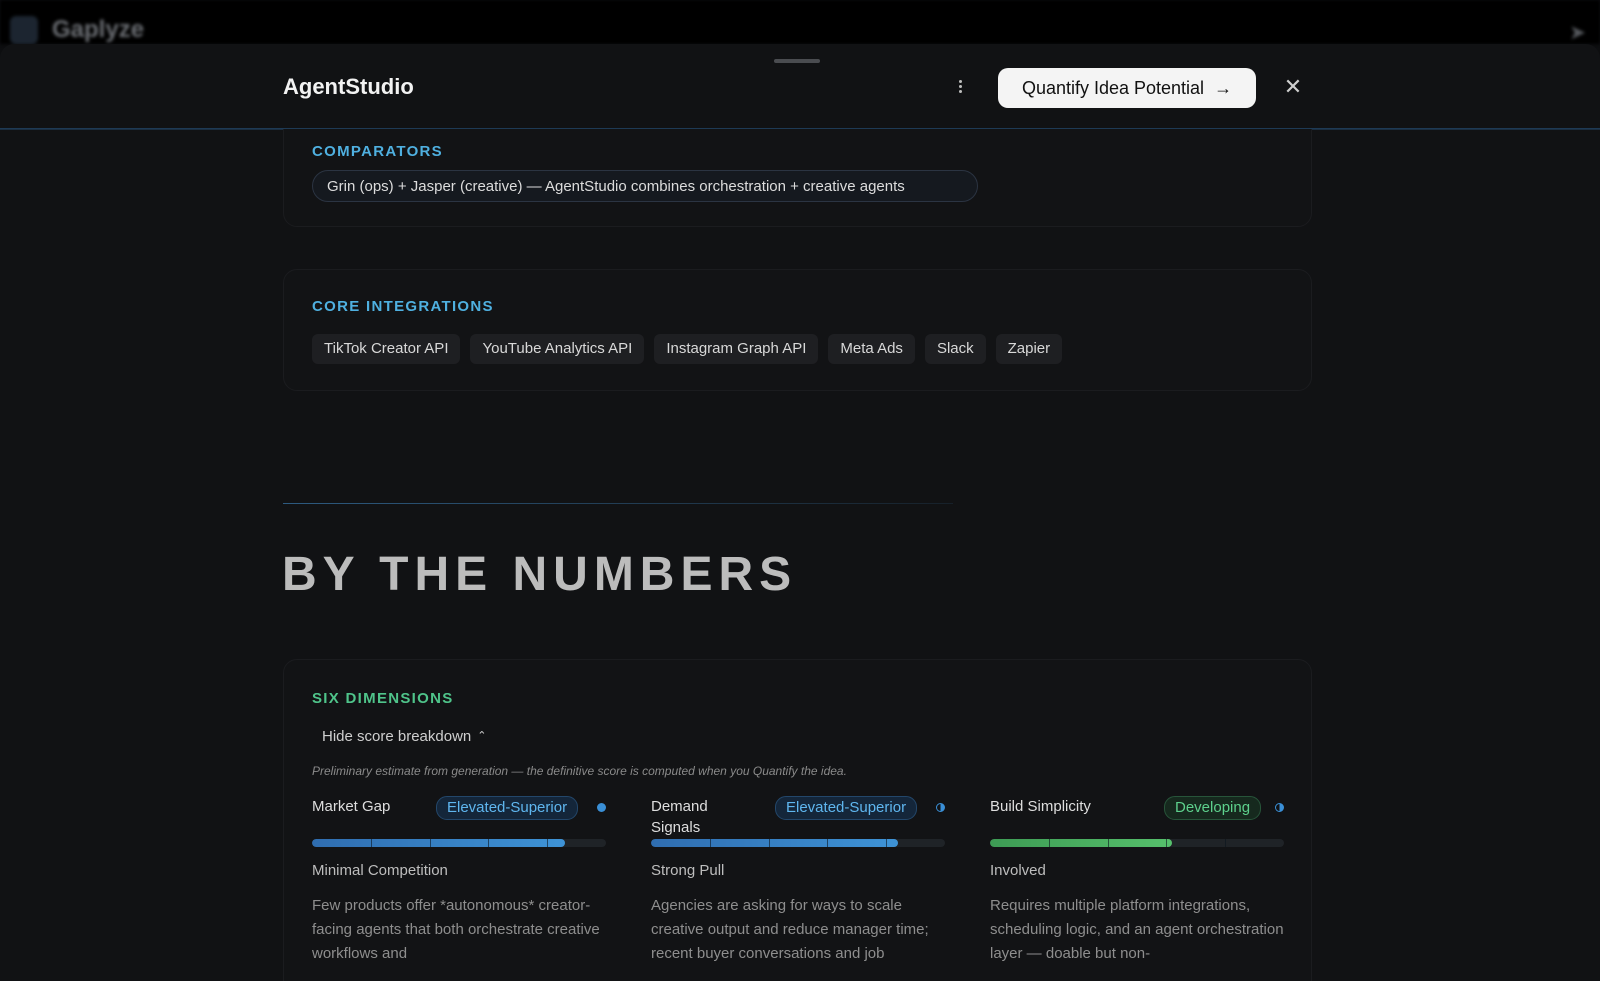 The image size is (1600, 981). I want to click on section-divider, so click(618, 503).